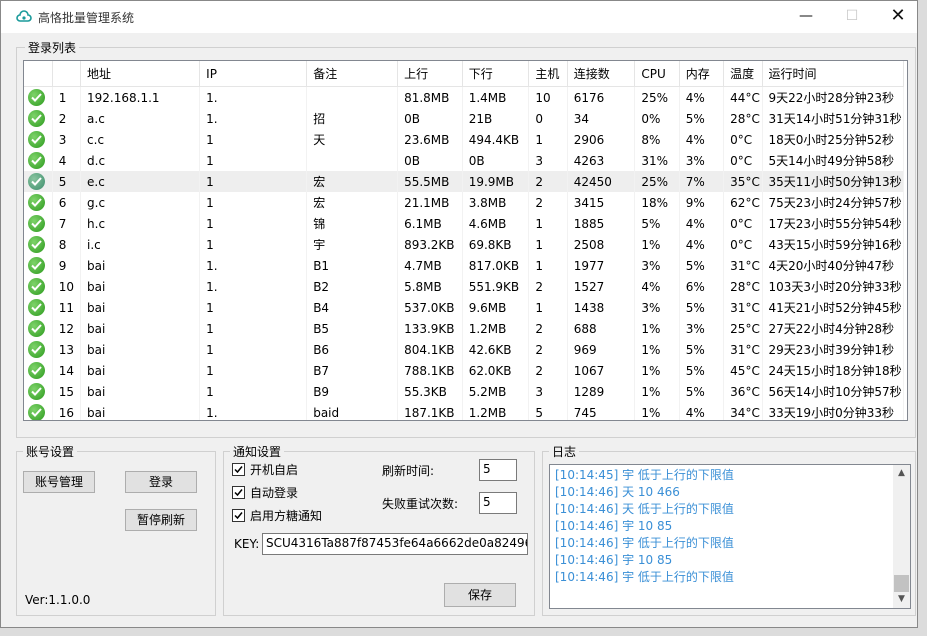 The image size is (927, 636). Describe the element at coordinates (161, 482) in the screenshot. I see `login-button: 登录` at that location.